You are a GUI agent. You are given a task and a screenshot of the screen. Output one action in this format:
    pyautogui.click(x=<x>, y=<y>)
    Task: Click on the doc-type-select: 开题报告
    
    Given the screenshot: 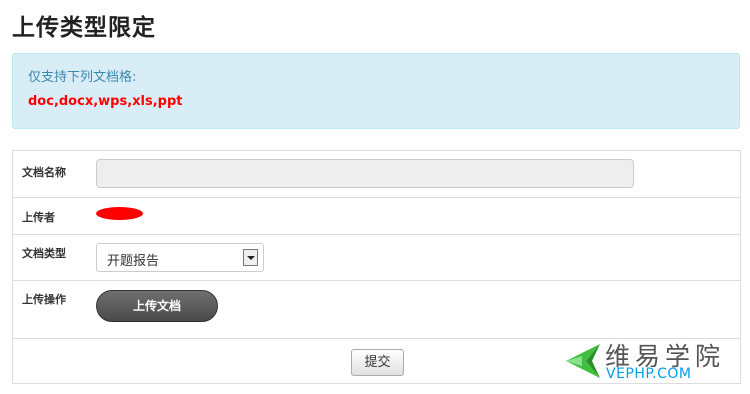 What is the action you would take?
    pyautogui.click(x=180, y=257)
    